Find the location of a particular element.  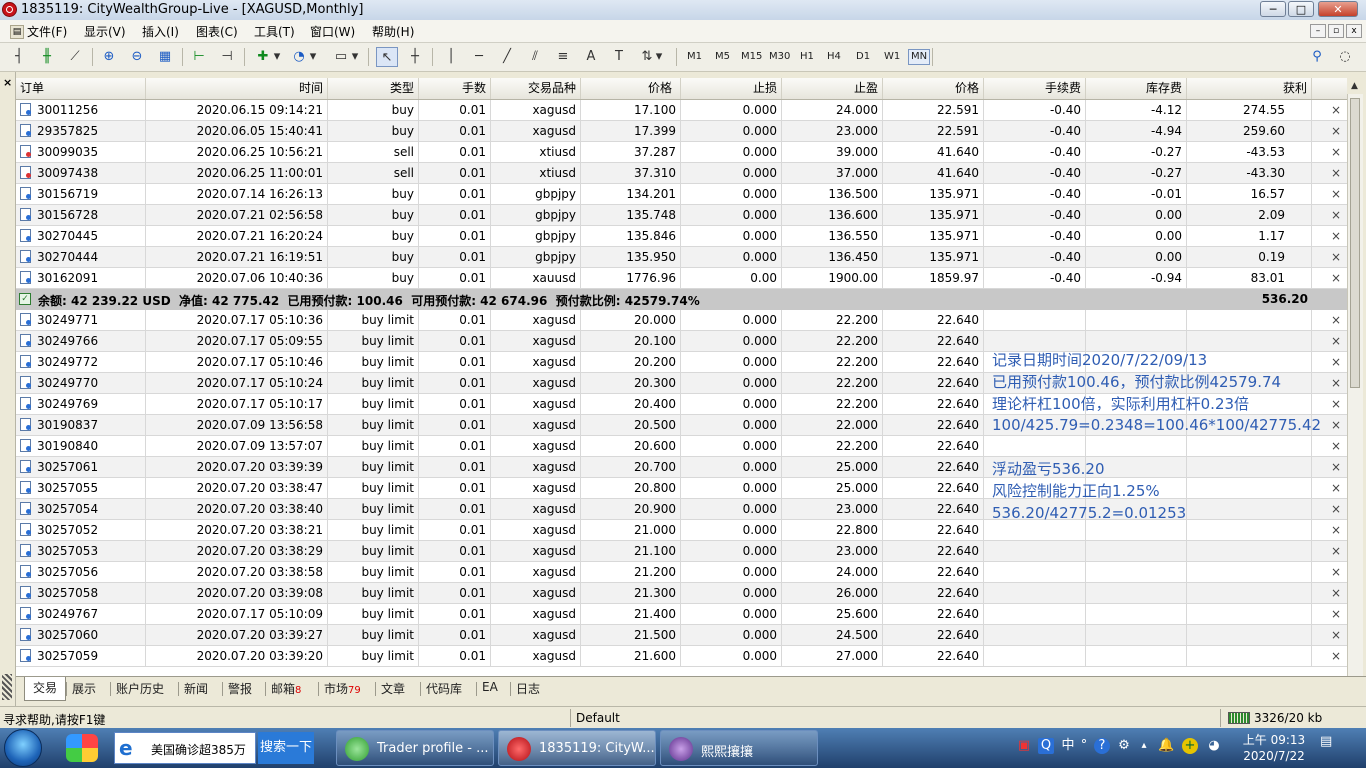

chart-shift-icon: ⊢ is located at coordinates (199, 57).